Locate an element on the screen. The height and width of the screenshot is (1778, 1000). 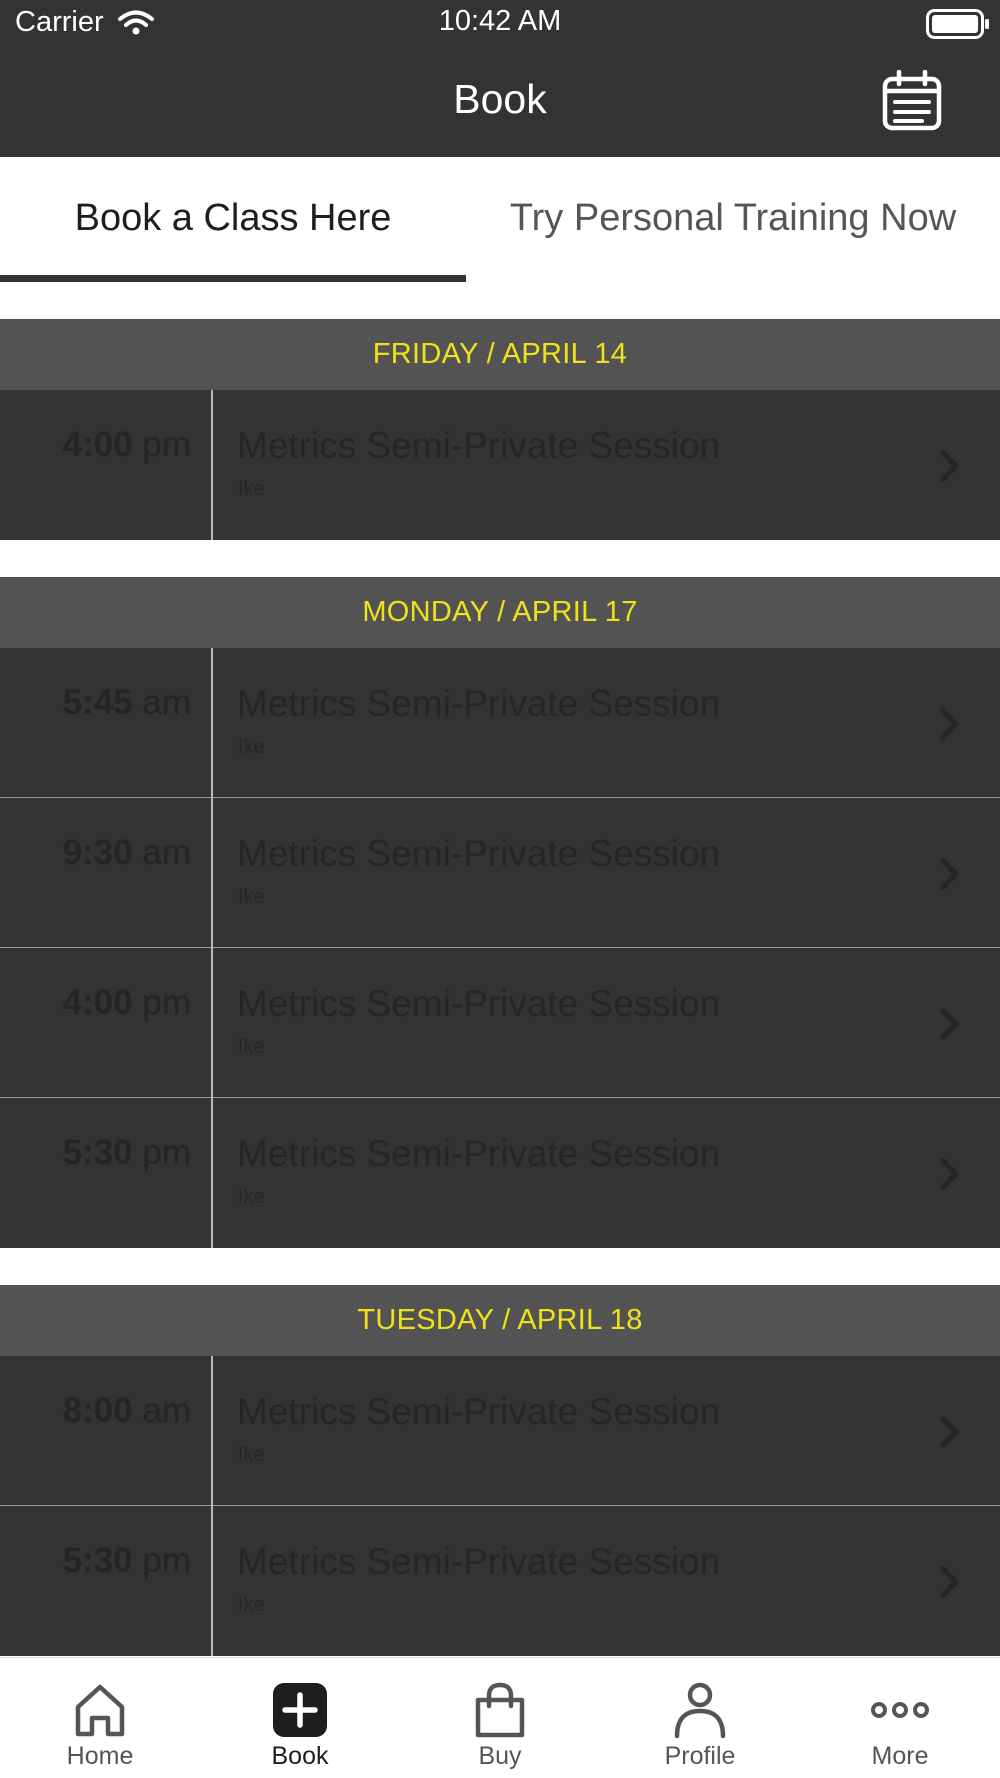
session-time-value: 8:00 is located at coordinates (97, 1410).